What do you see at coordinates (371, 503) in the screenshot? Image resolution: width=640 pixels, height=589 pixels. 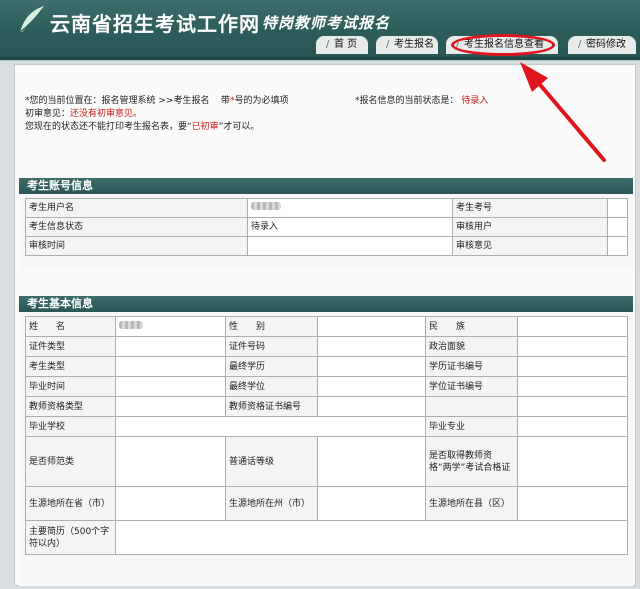 I see `source-prefecture-value` at bounding box center [371, 503].